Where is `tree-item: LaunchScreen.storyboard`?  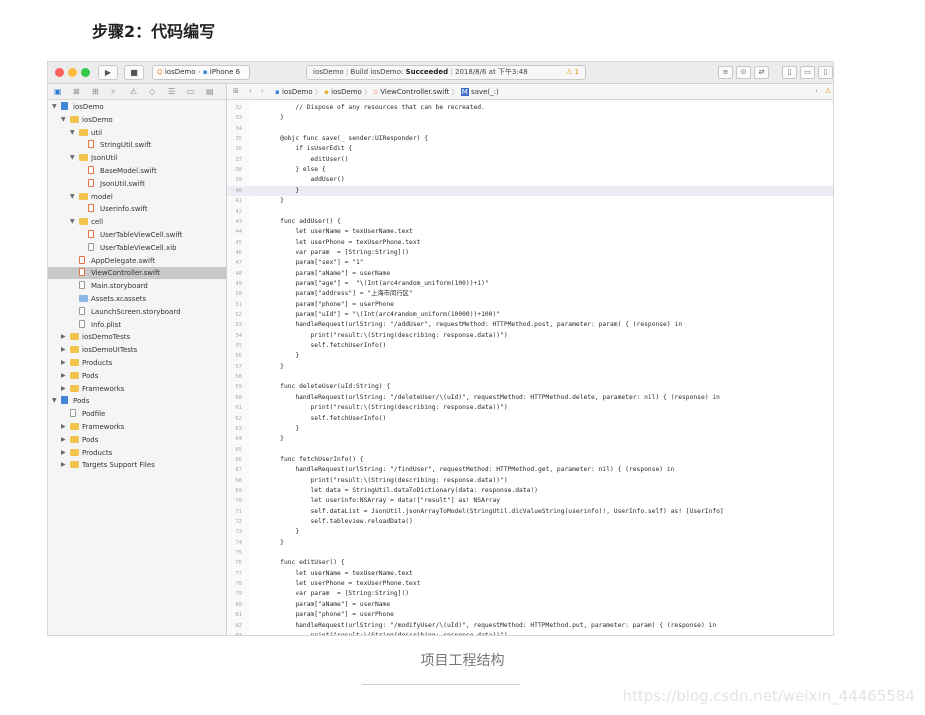
tree-item: LaunchScreen.storyboard is located at coordinates (137, 312).